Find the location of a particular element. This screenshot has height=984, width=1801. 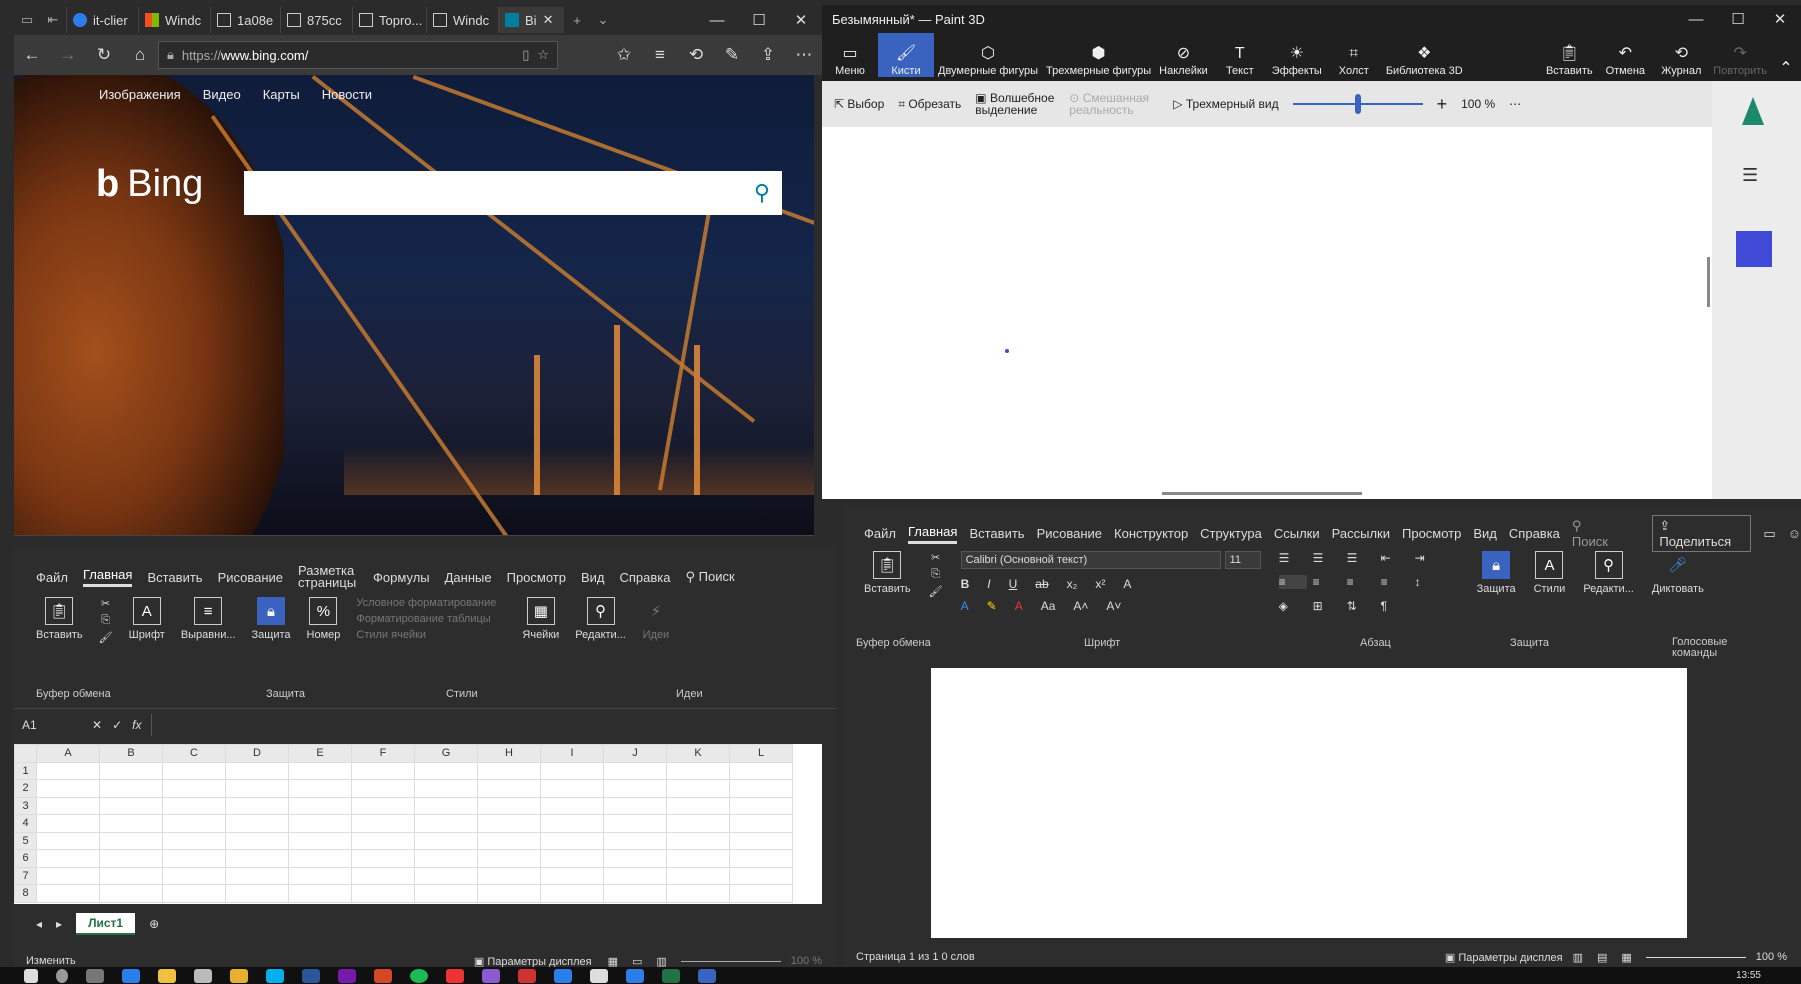

row-header: 2 is located at coordinates (25, 788).